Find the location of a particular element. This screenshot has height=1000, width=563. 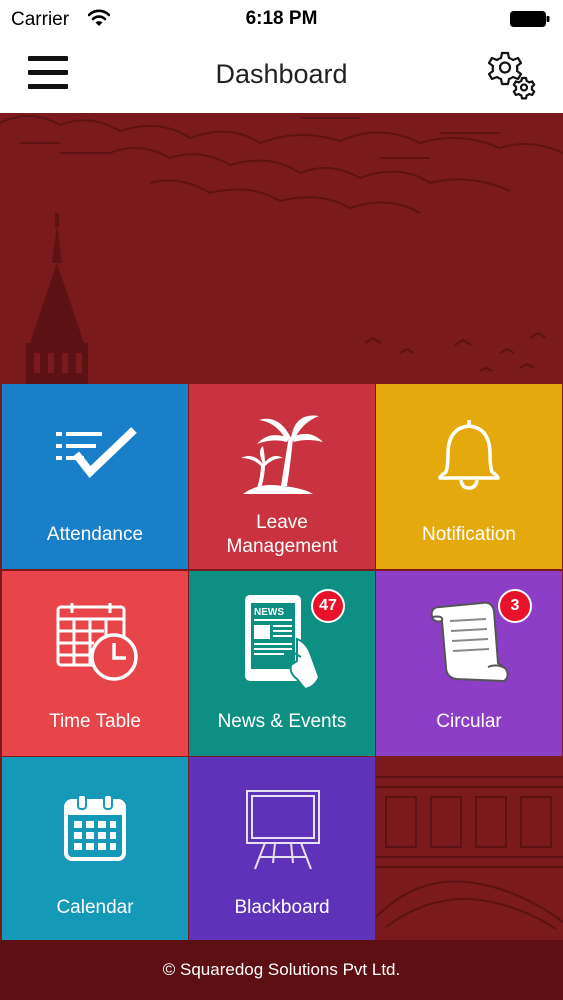

tile-news-events-label: News & Events is located at coordinates (282, 721).